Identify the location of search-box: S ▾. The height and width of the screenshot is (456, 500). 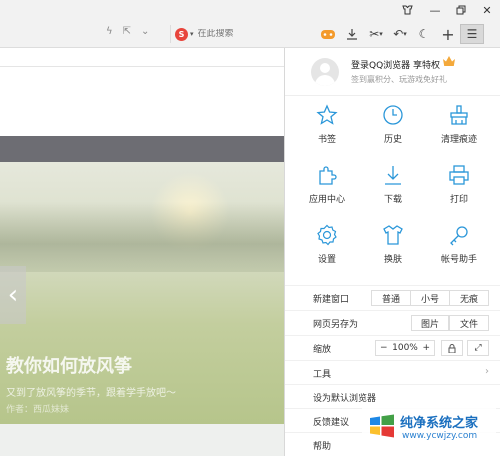
(235, 34).